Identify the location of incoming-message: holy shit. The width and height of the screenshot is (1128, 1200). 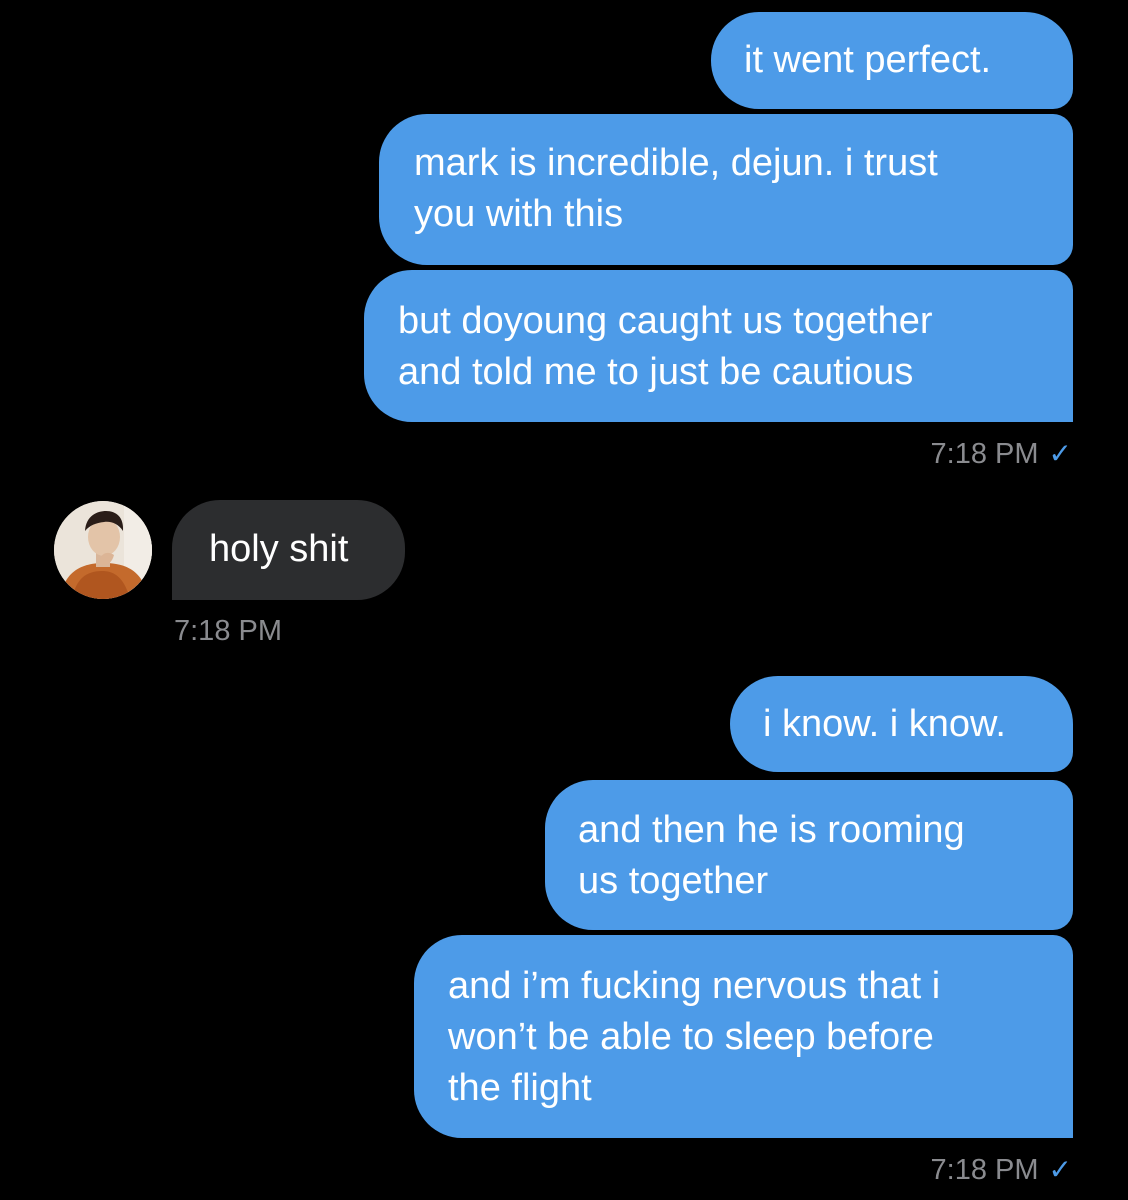
(288, 550).